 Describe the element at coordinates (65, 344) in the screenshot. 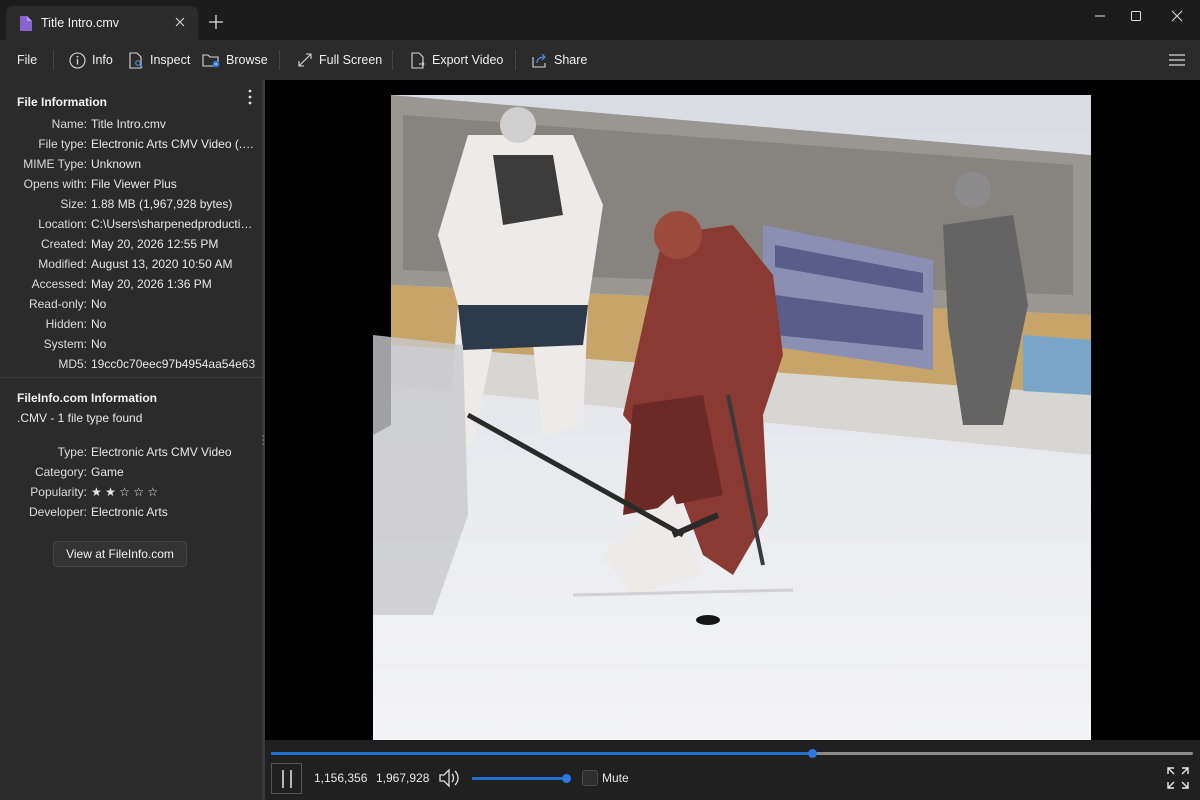

I see `info-row-key: System:` at that location.